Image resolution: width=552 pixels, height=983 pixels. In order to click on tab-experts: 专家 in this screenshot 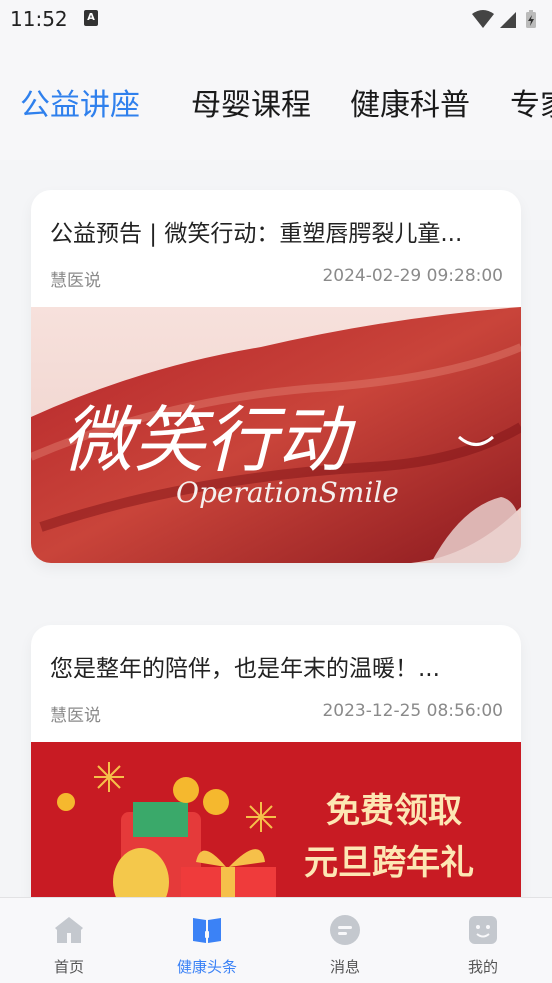, I will do `click(531, 102)`.